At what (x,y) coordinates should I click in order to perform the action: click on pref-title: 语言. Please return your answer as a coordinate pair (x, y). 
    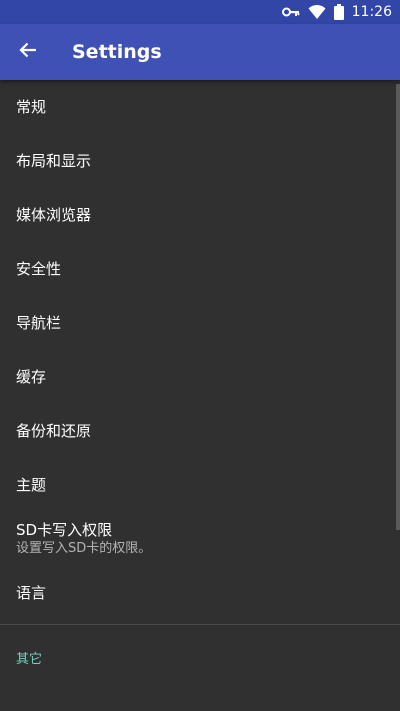
    Looking at the image, I should click on (31, 593).